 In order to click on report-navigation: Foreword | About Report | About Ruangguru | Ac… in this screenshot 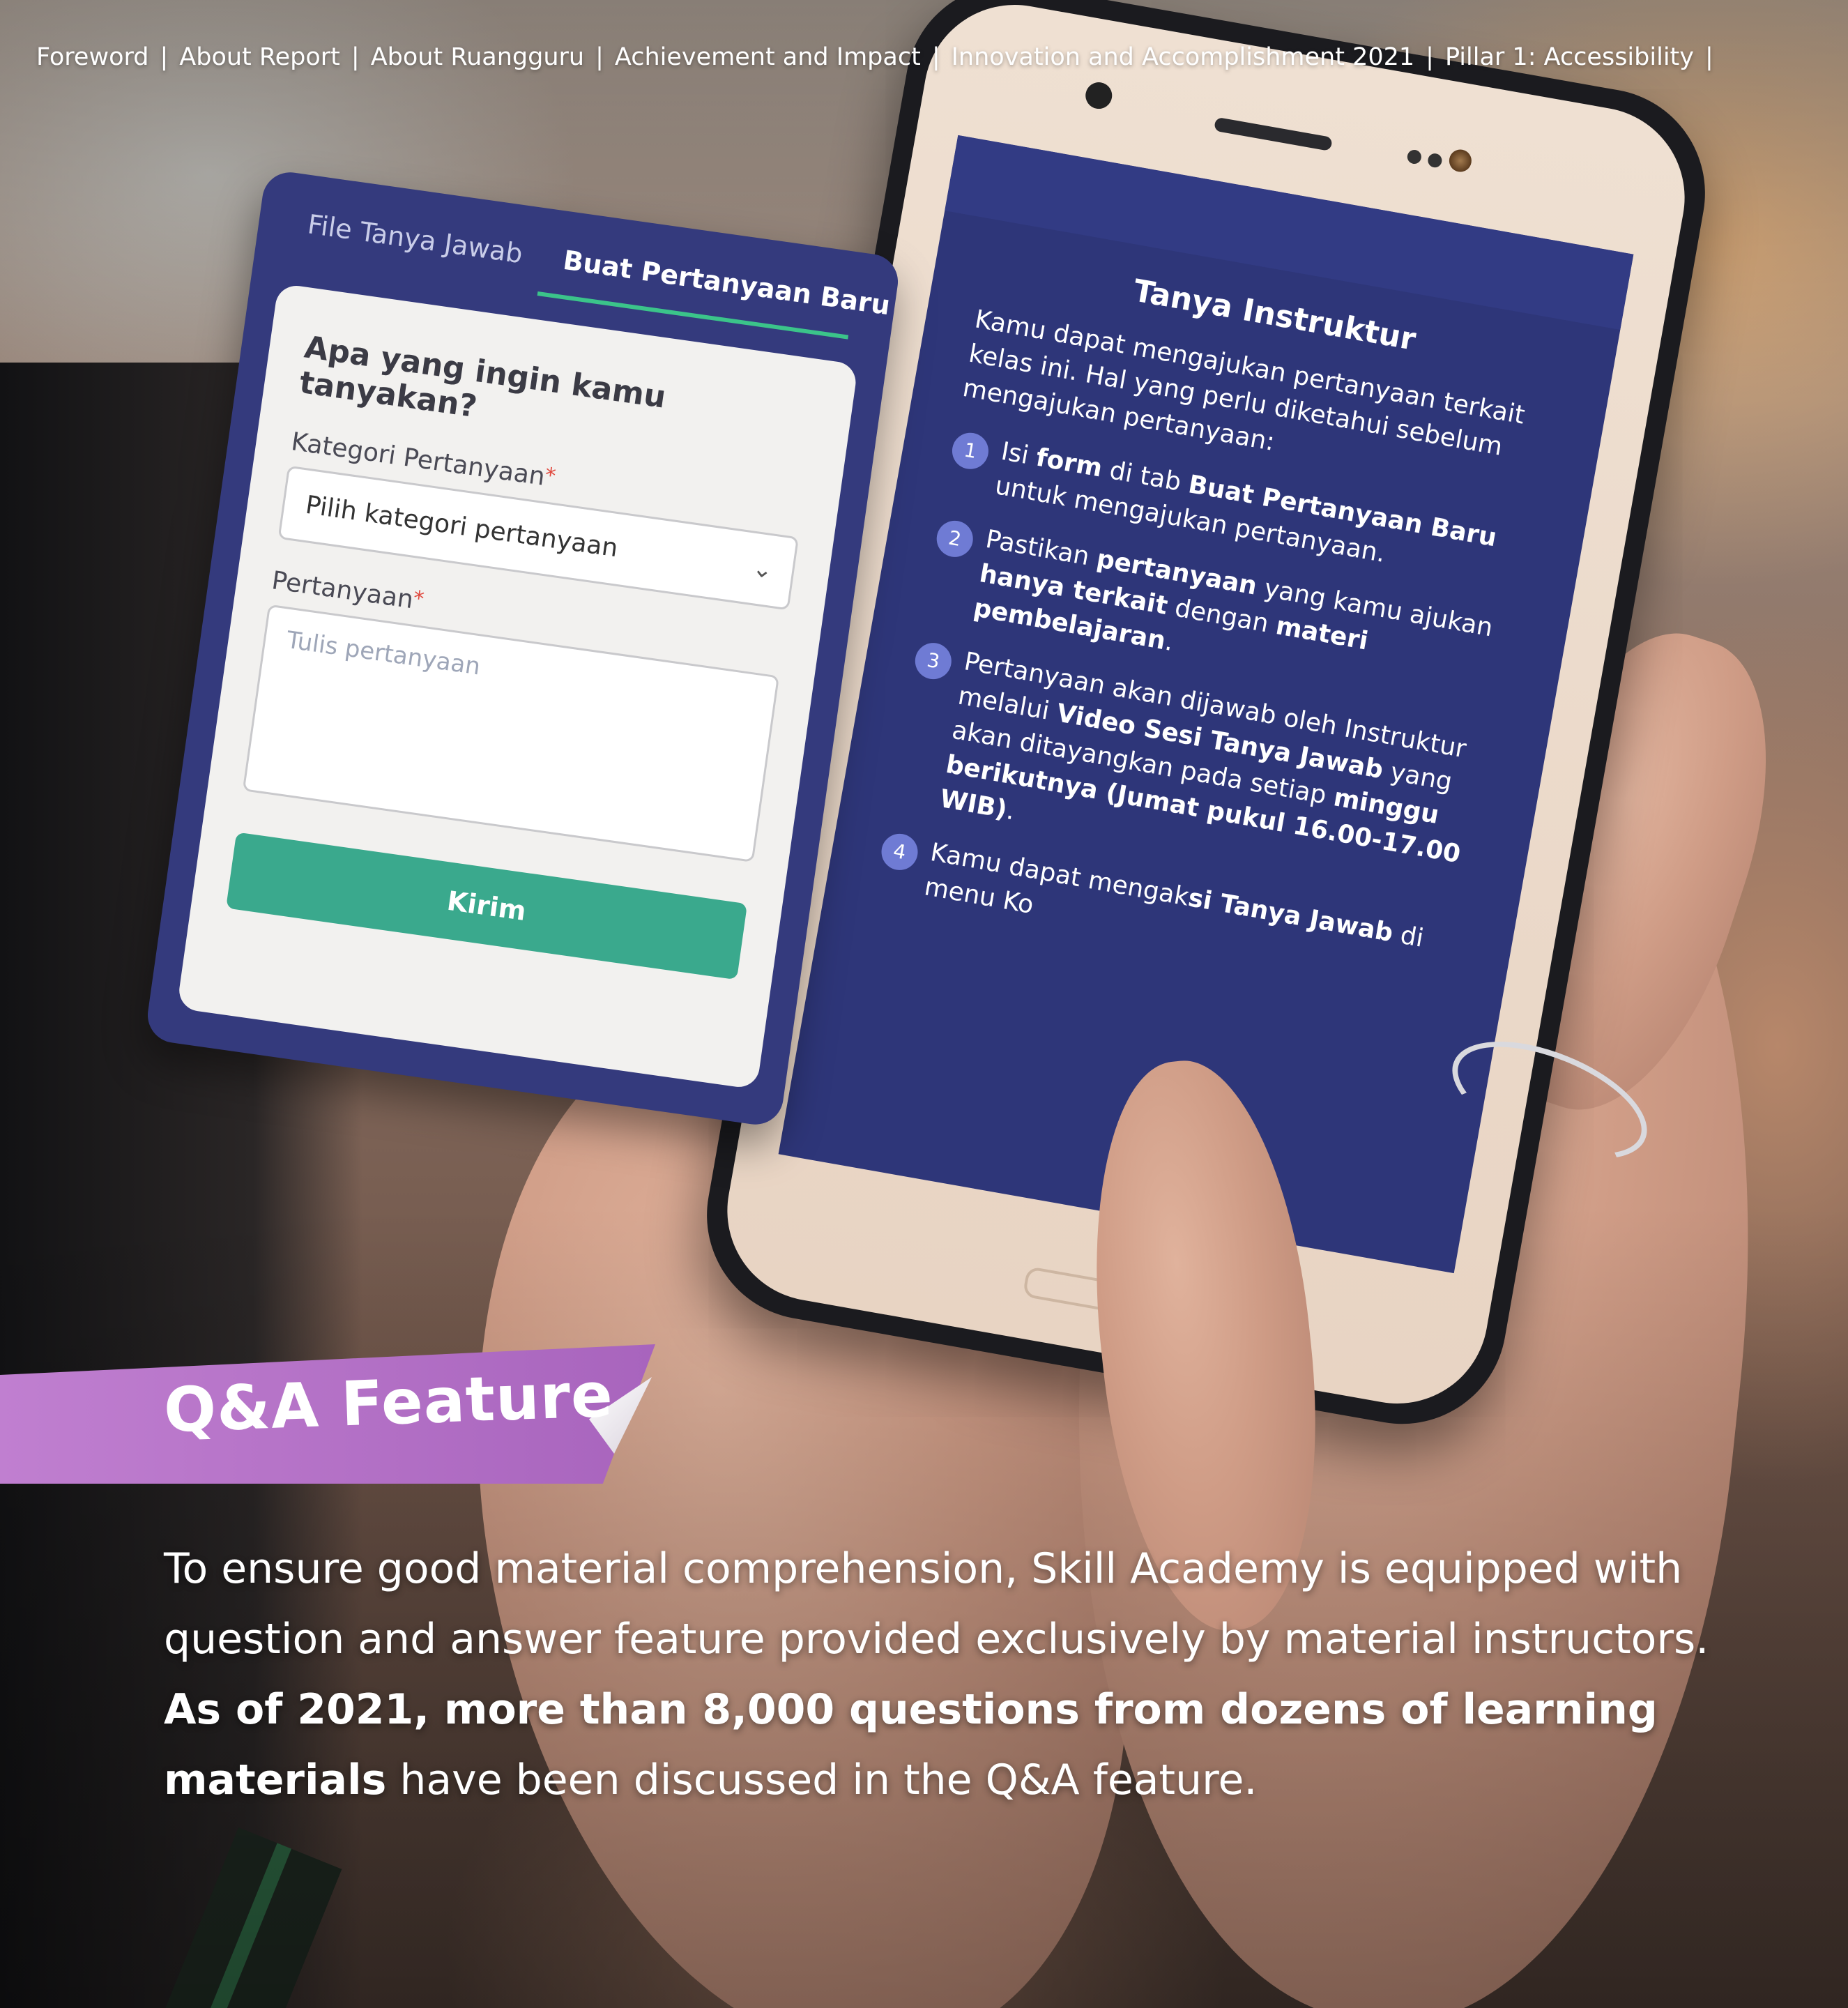, I will do `click(935, 60)`.